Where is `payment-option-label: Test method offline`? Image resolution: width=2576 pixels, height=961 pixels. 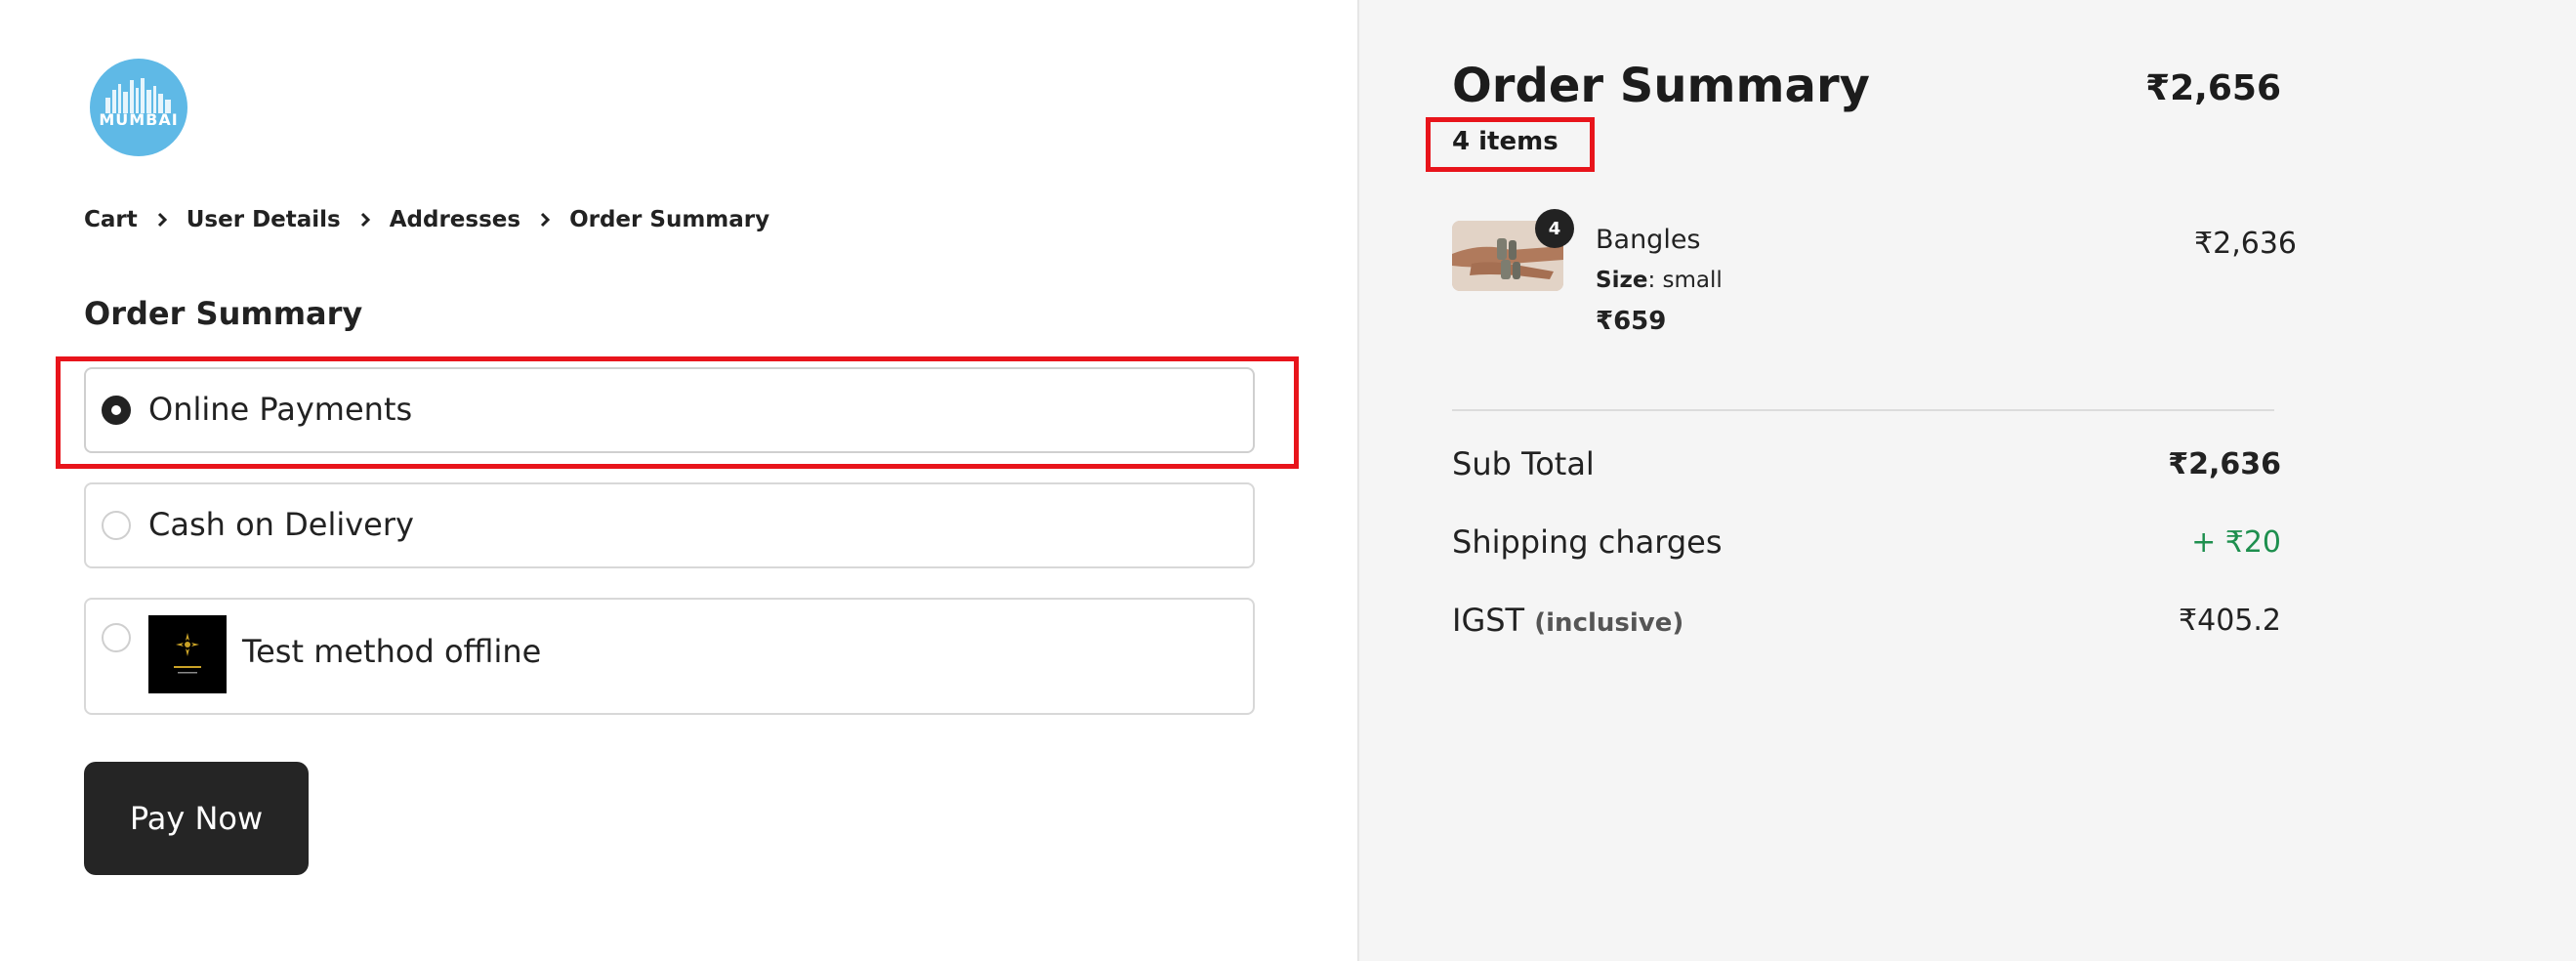
payment-option-label: Test method offline is located at coordinates (392, 652).